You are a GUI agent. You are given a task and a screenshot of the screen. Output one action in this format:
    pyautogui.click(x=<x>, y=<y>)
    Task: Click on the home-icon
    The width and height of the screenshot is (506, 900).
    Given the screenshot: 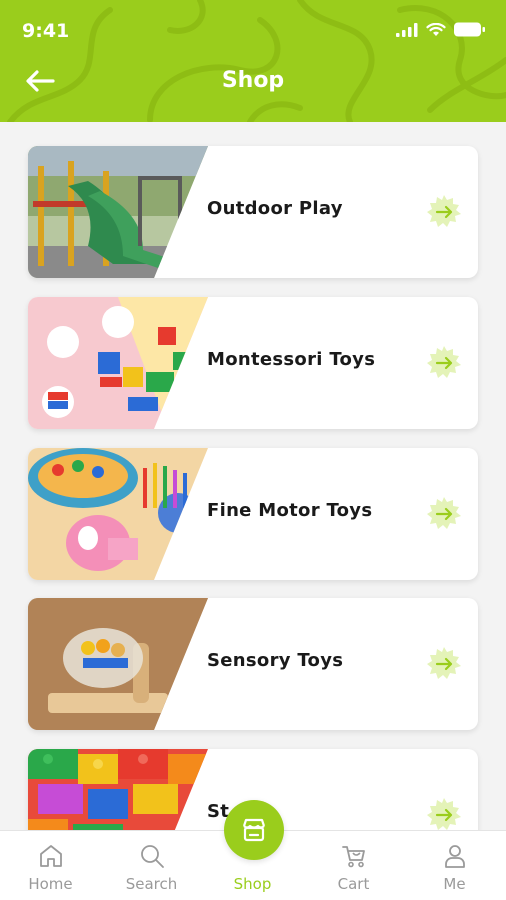 What is the action you would take?
    pyautogui.click(x=50, y=856)
    